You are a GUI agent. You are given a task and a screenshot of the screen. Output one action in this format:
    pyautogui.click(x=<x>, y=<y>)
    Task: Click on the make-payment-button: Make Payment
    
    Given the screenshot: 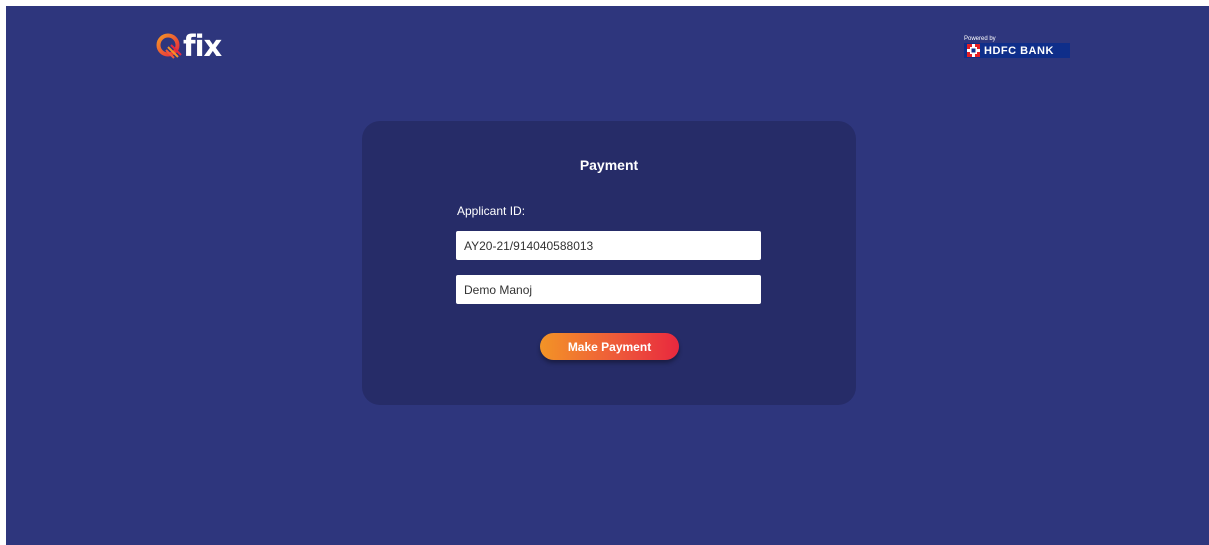 What is the action you would take?
    pyautogui.click(x=609, y=346)
    